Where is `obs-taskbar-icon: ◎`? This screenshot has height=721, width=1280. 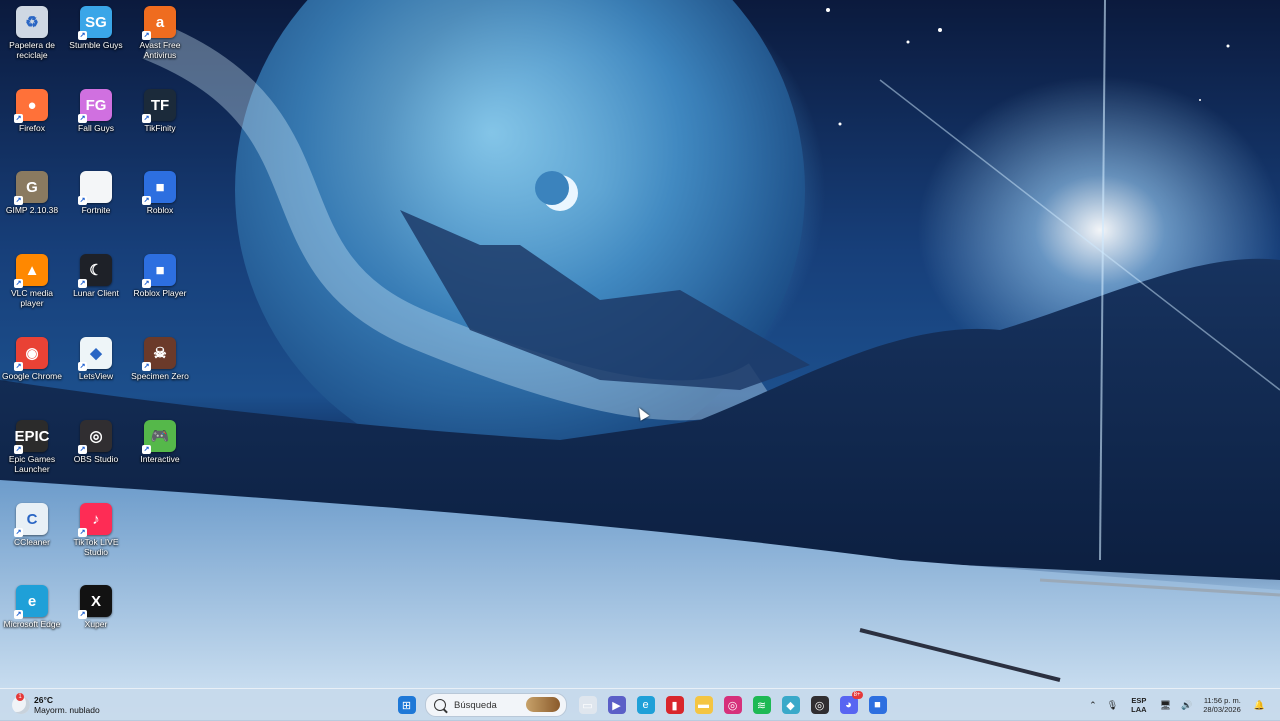
obs-taskbar-icon: ◎ is located at coordinates (819, 705).